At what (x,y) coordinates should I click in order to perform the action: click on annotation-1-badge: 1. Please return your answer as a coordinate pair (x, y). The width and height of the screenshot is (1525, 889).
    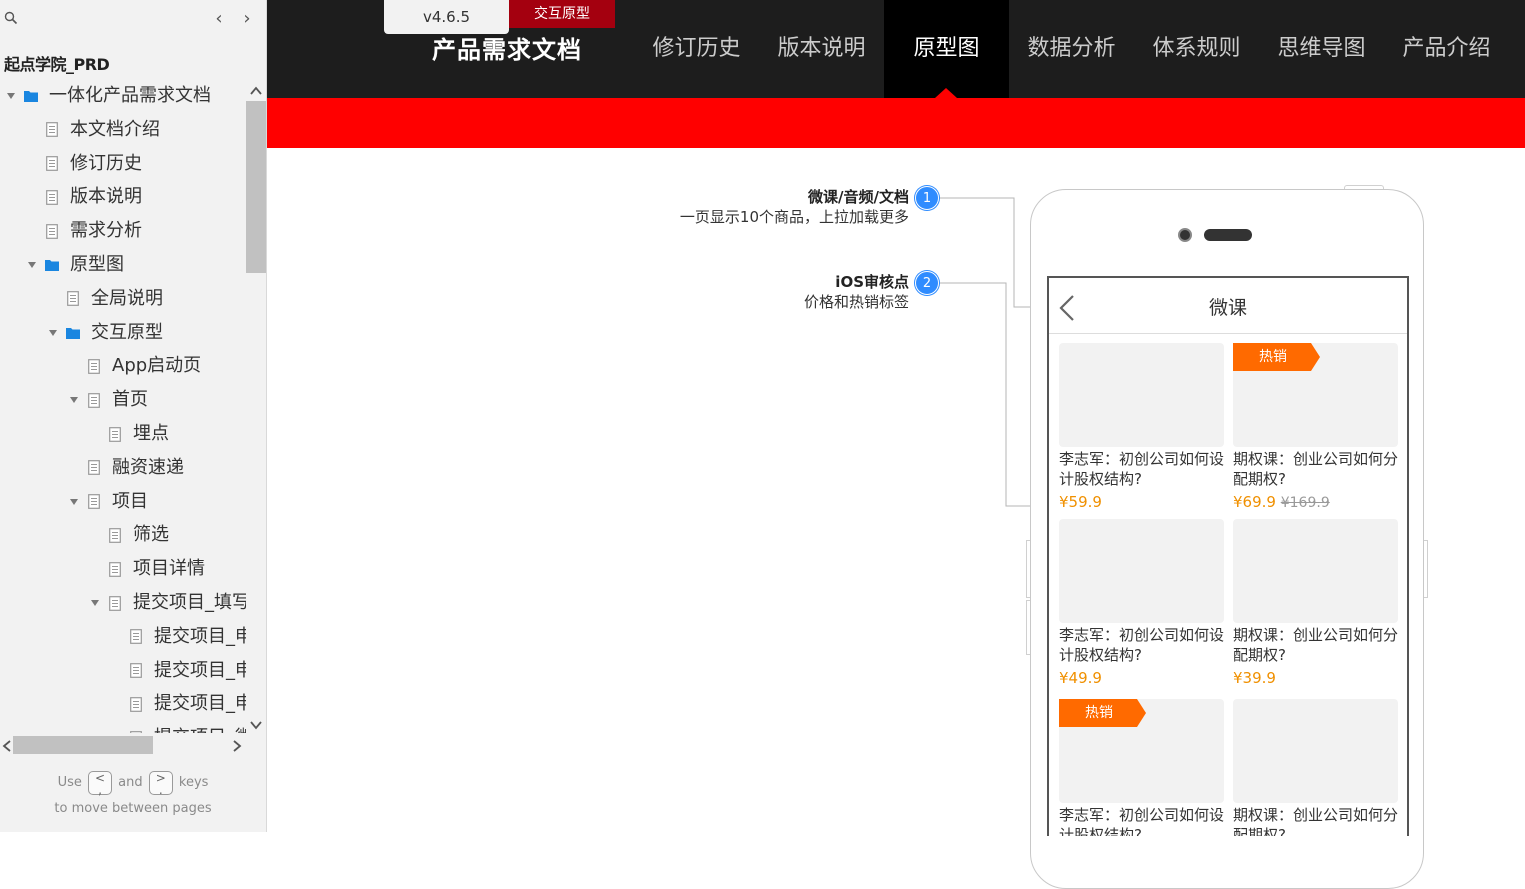
    Looking at the image, I should click on (927, 198).